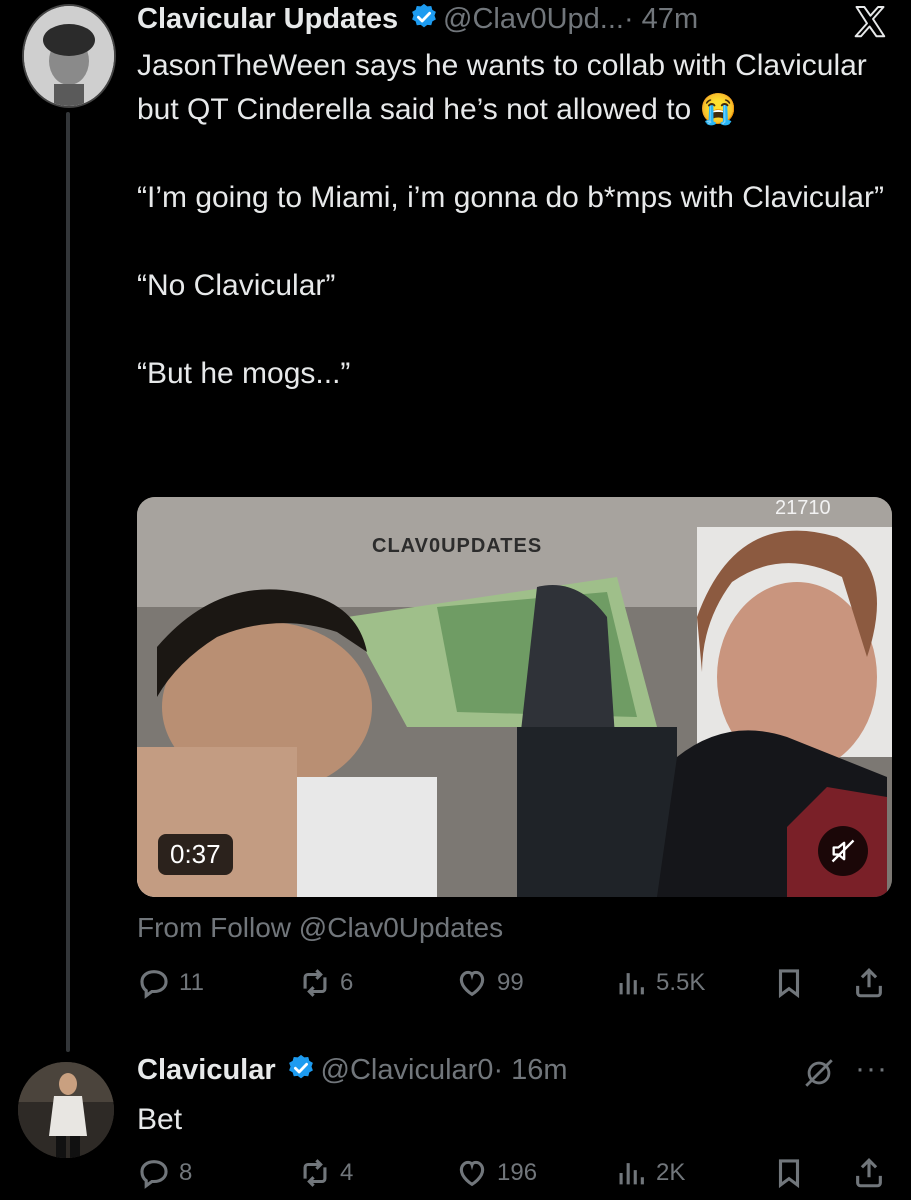 This screenshot has width=911, height=1200. What do you see at coordinates (871, 1069) in the screenshot?
I see `more-options-icon: ···` at bounding box center [871, 1069].